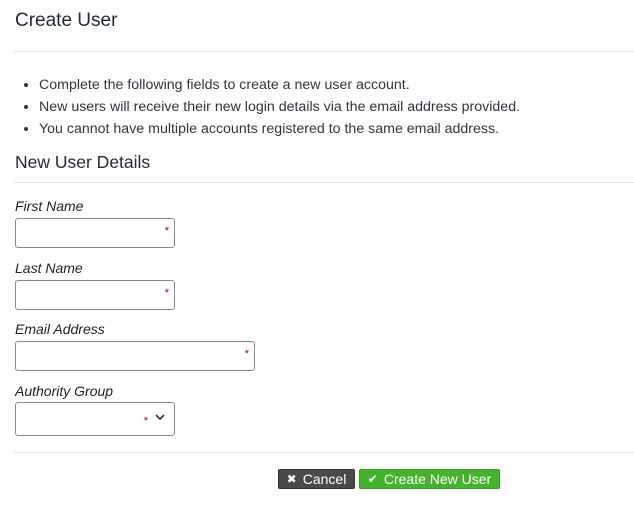 Image resolution: width=634 pixels, height=508 pixels. I want to click on authority-group-label: Authority Group, so click(64, 391).